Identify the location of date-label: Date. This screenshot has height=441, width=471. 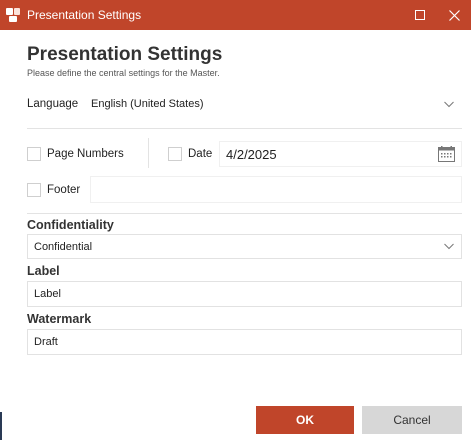
(200, 154).